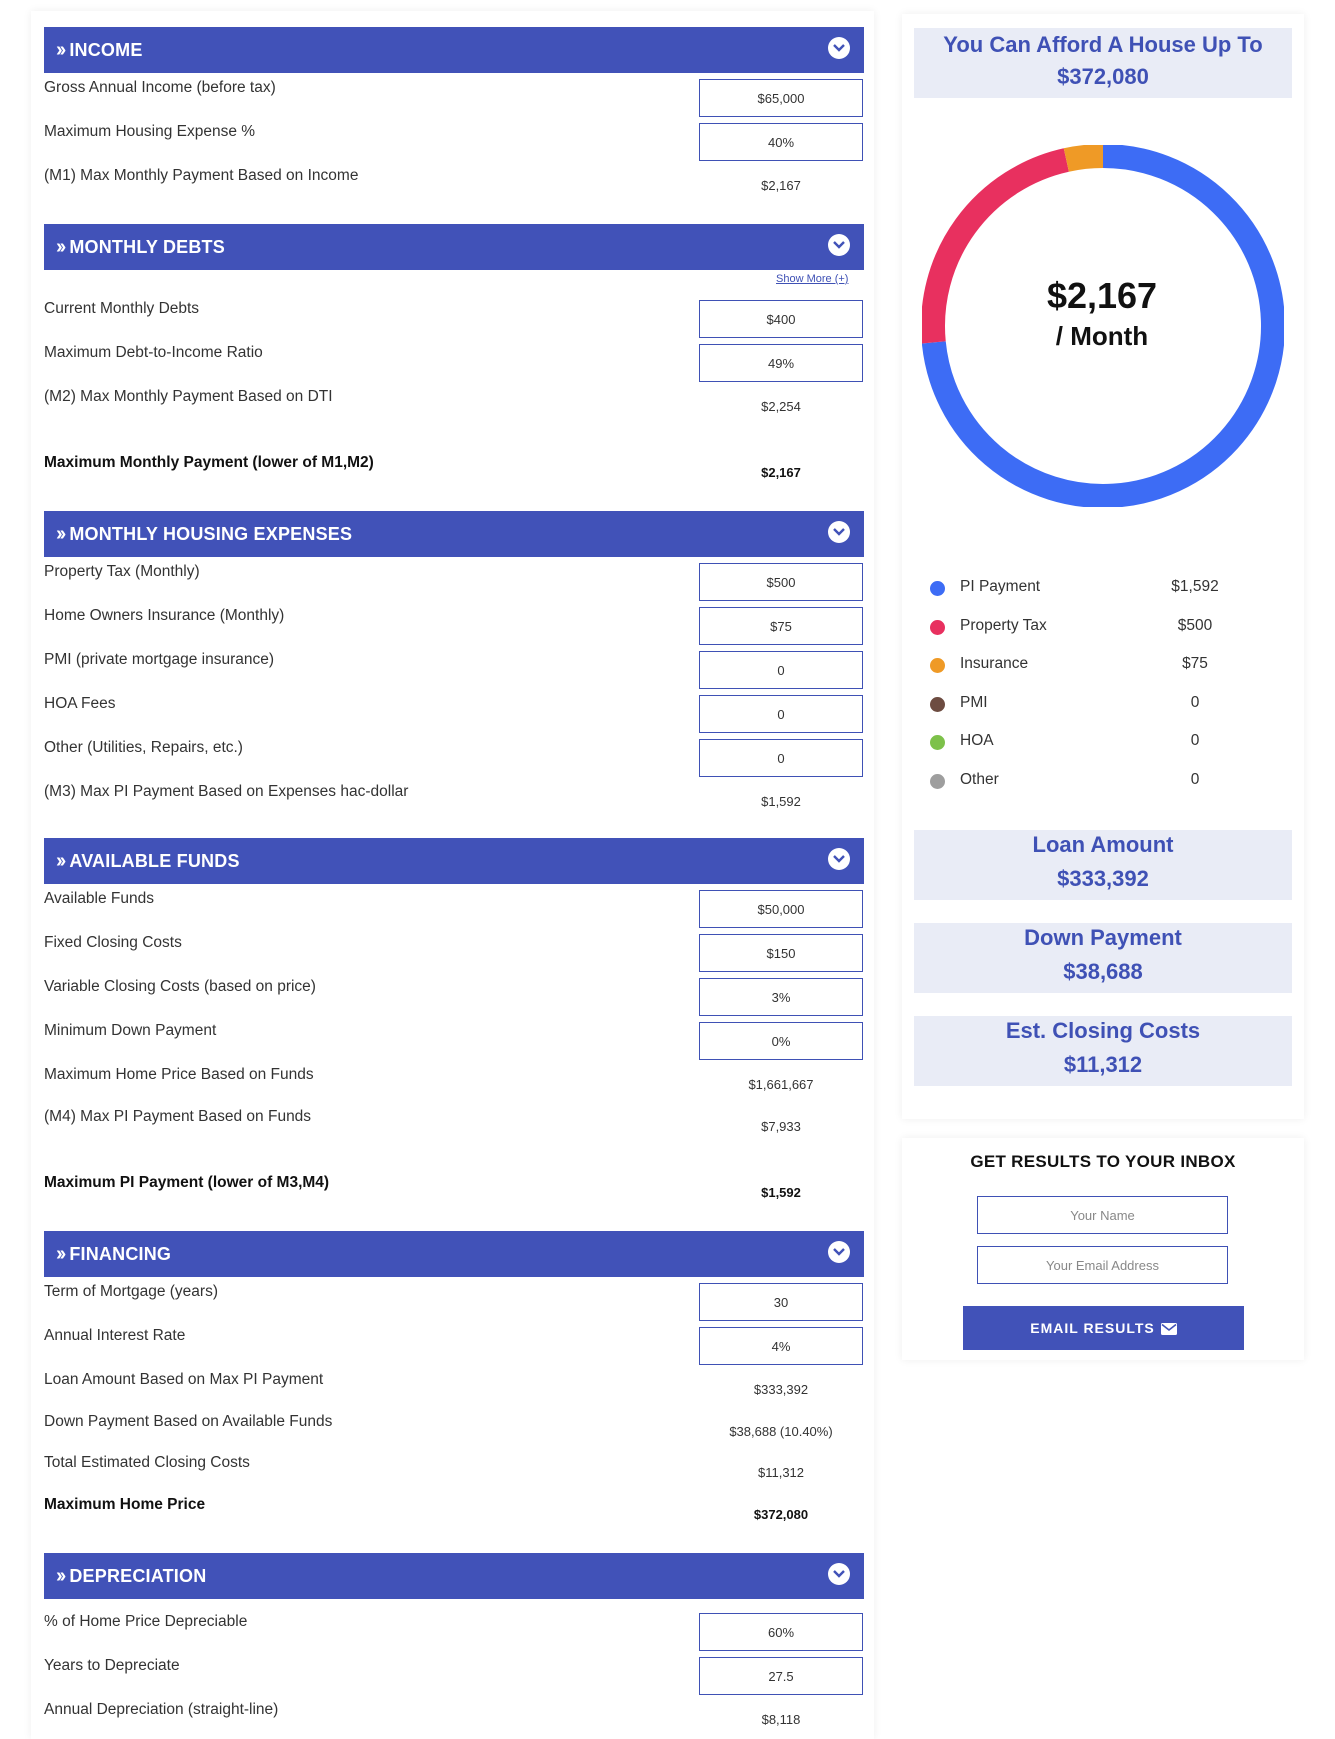 The height and width of the screenshot is (1739, 1335). What do you see at coordinates (1103, 1030) in the screenshot?
I see `closing-summary-label: Est. Closing Costs` at bounding box center [1103, 1030].